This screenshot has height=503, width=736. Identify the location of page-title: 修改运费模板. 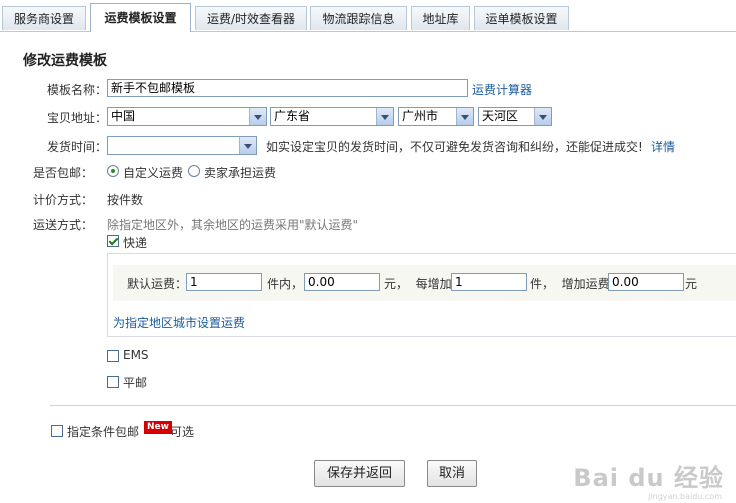
(65, 61).